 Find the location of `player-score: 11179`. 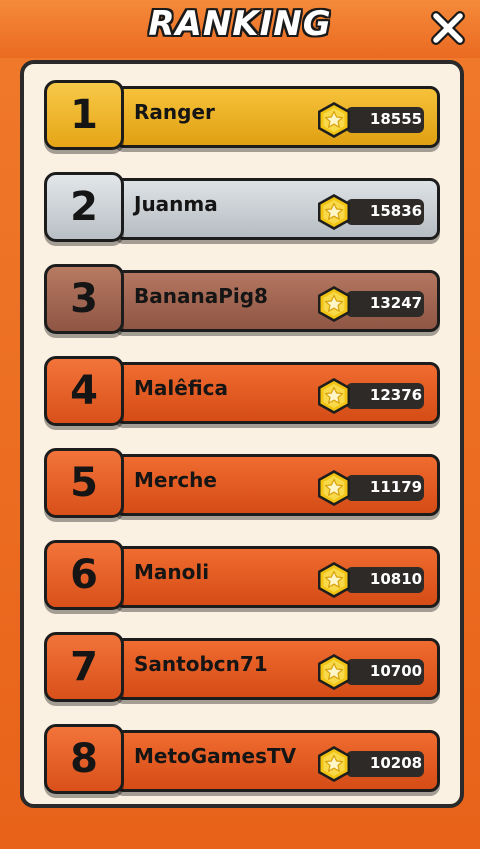

player-score: 11179 is located at coordinates (396, 487).